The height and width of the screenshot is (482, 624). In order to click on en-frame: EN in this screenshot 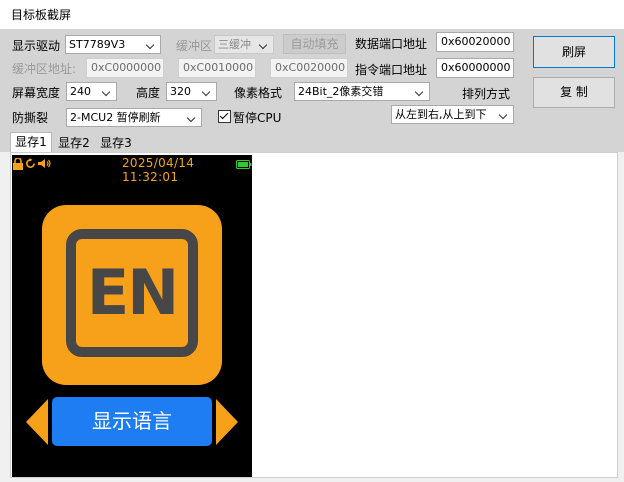, I will do `click(132, 293)`.